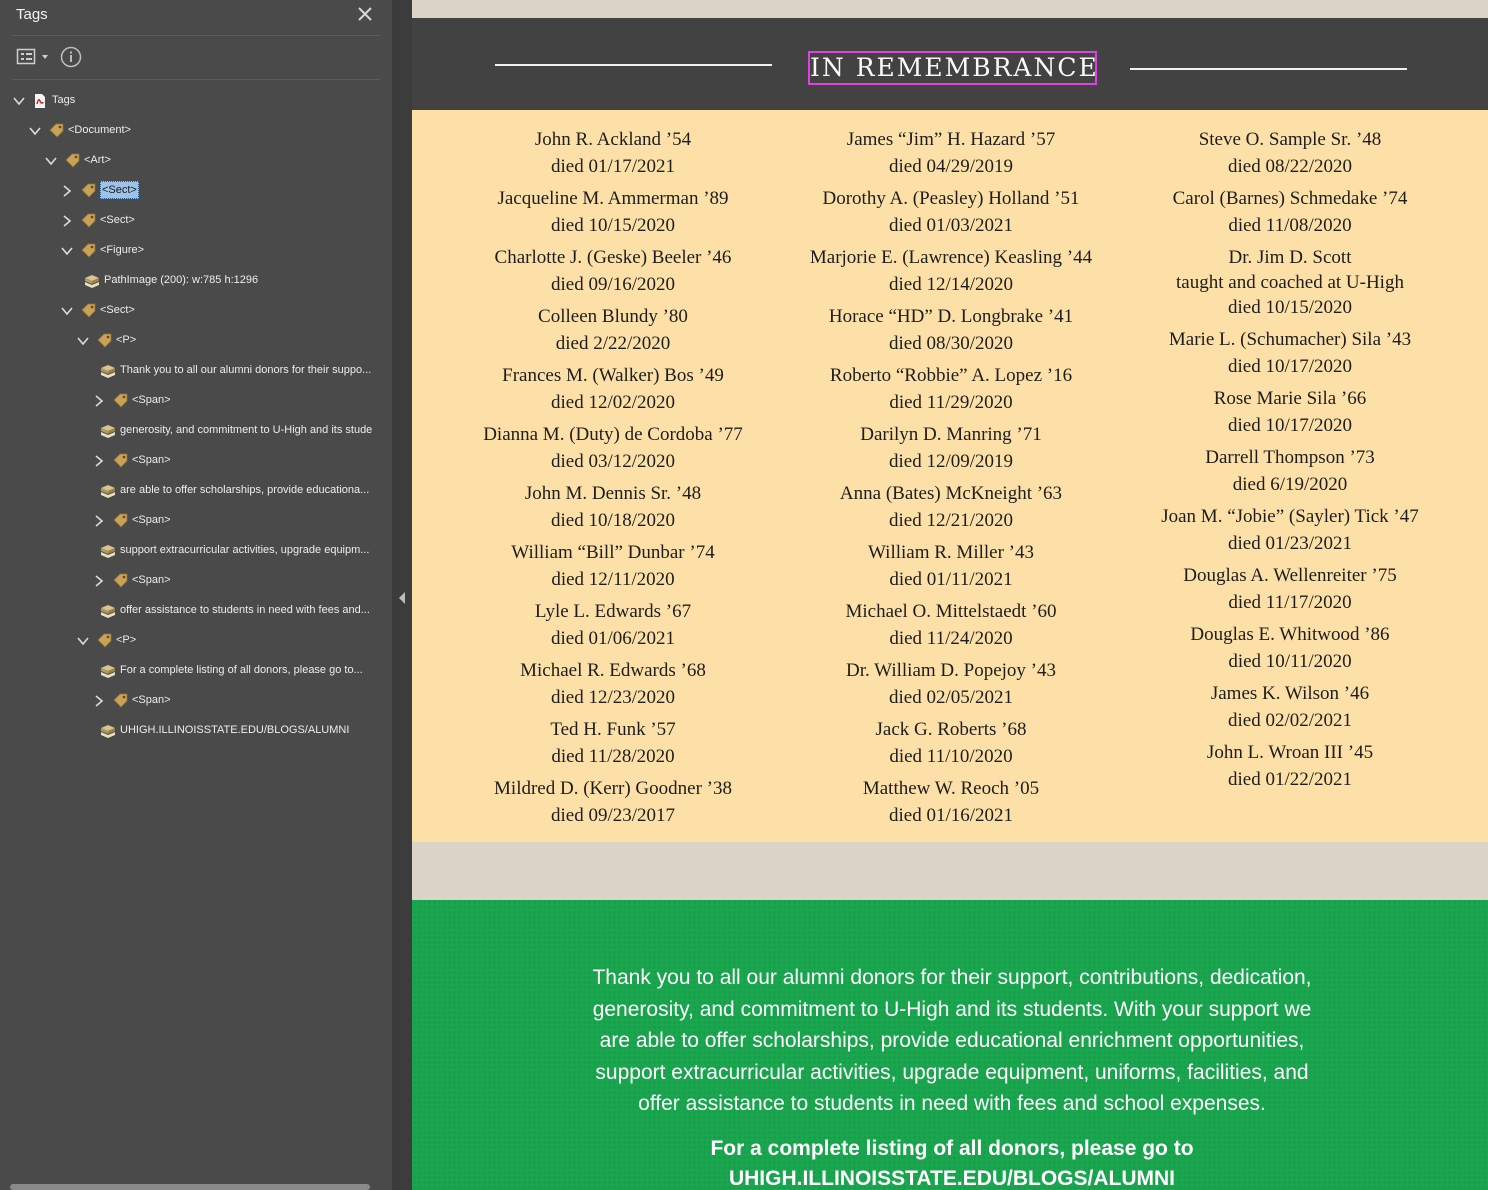 The image size is (1488, 1190). I want to click on horizontal-scrollbar, so click(190, 1187).